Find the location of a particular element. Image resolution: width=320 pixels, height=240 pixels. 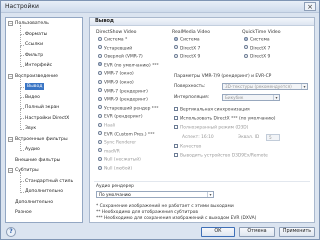

tree-item: Настройки DirectX is located at coordinates (47, 118).